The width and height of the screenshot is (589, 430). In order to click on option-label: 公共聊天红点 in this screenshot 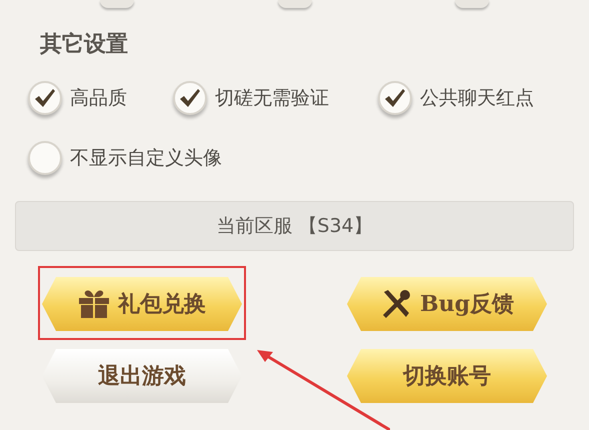, I will do `click(477, 98)`.